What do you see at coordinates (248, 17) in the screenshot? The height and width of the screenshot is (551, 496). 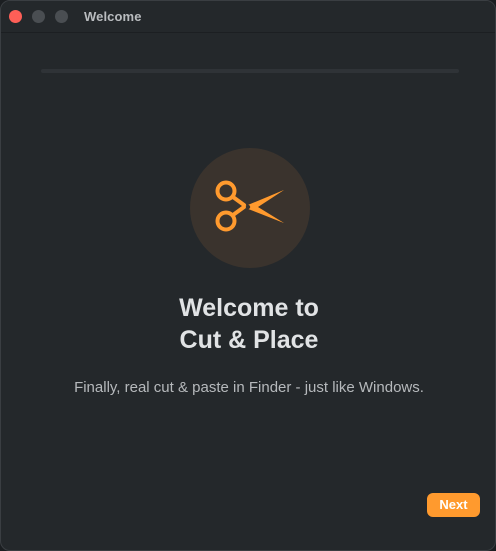 I see `title-bar: Welcome` at bounding box center [248, 17].